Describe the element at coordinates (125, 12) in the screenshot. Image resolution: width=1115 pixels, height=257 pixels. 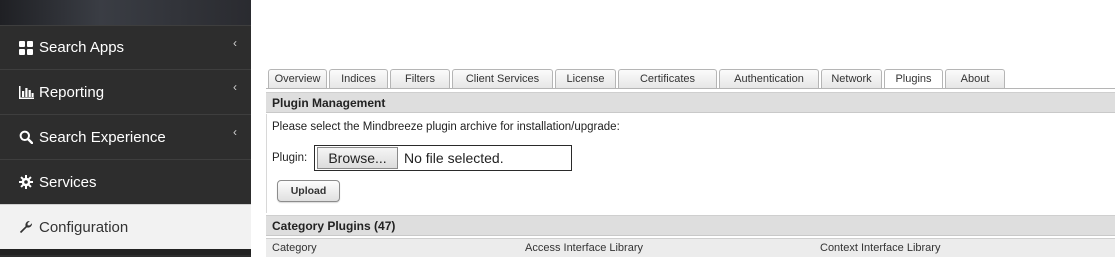
I see `sidebar-header-image` at that location.